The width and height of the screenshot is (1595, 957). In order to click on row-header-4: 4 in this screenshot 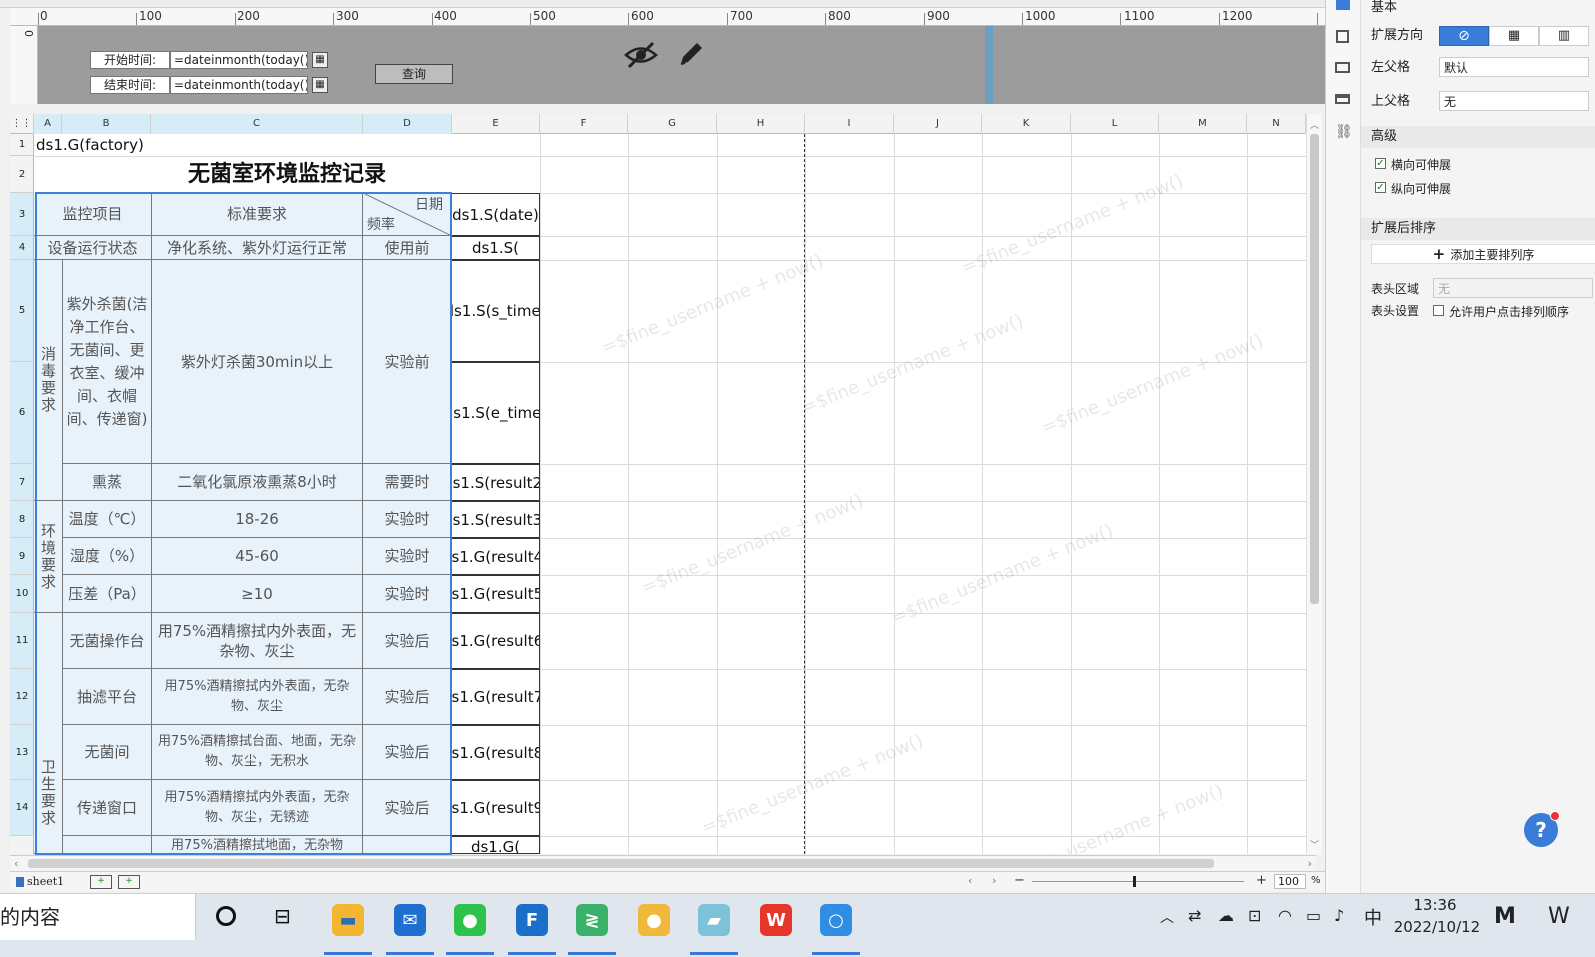, I will do `click(21, 248)`.